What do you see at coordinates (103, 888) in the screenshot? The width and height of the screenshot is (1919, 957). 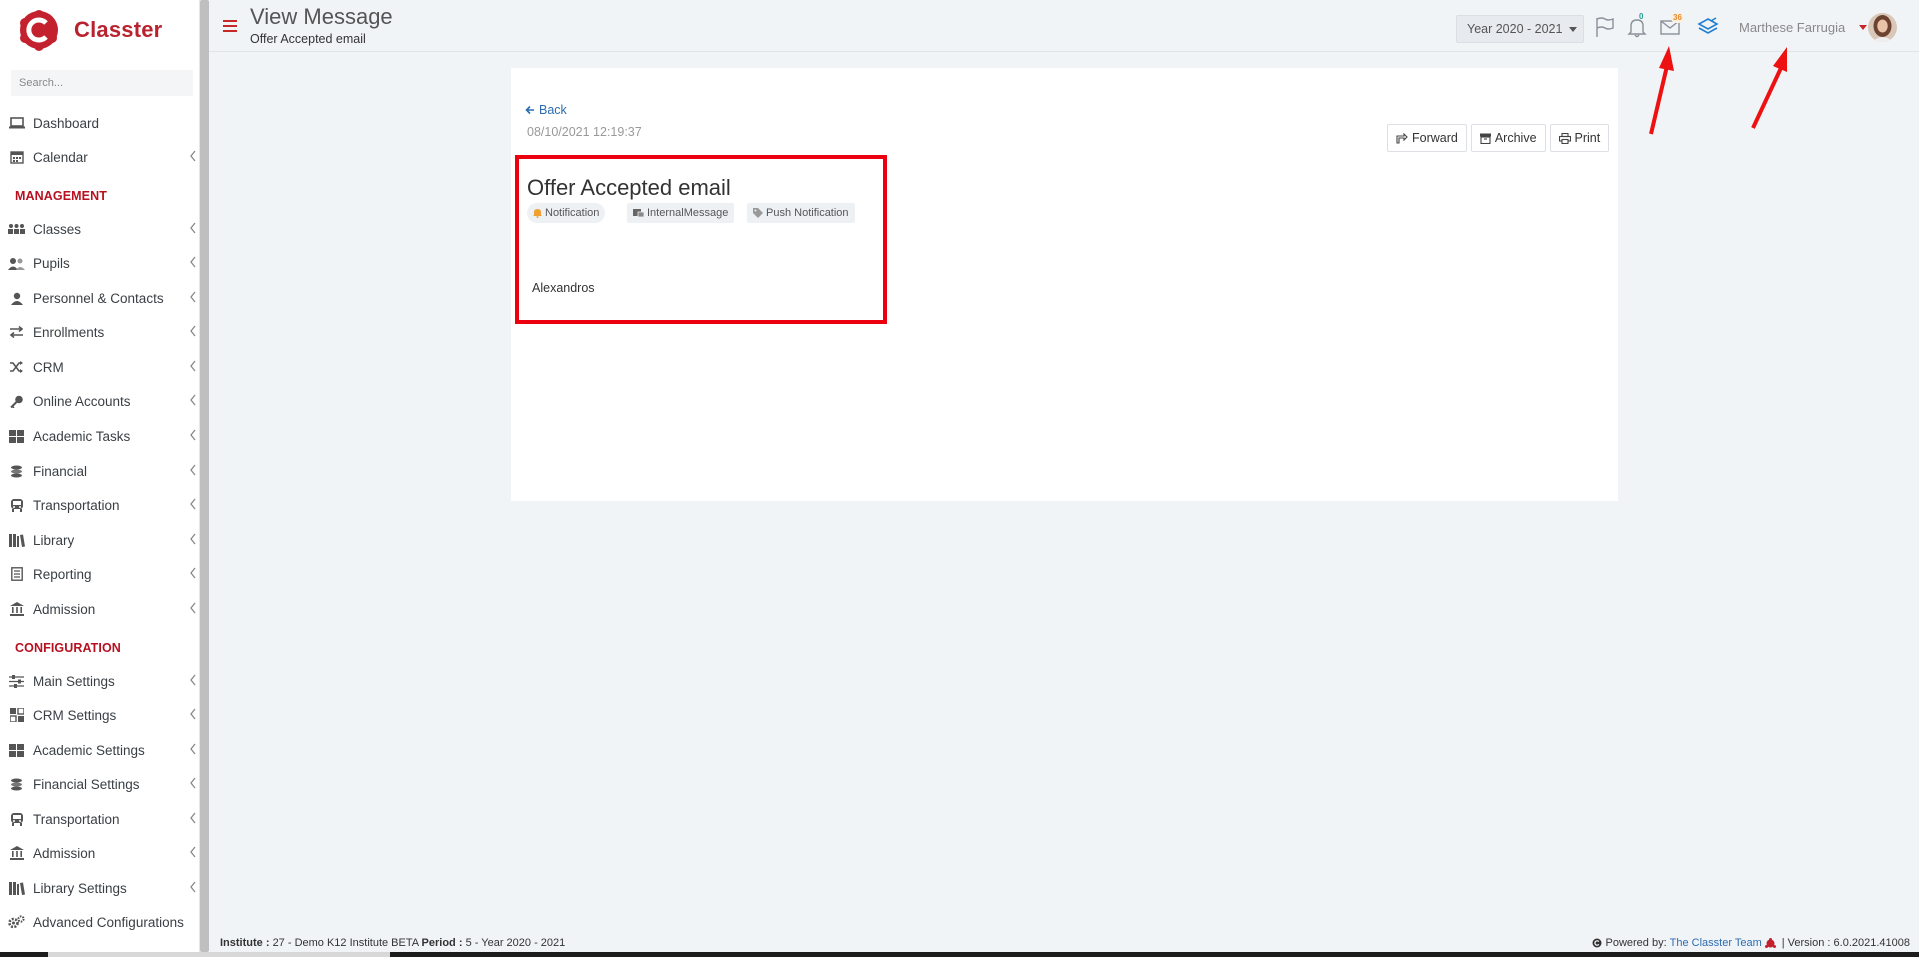 I see `sidebar-item-library-settings: Library Settings` at bounding box center [103, 888].